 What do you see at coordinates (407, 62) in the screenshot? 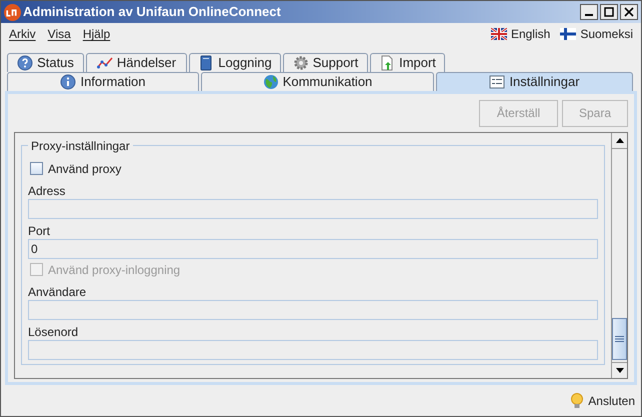
I see `tab: Import` at bounding box center [407, 62].